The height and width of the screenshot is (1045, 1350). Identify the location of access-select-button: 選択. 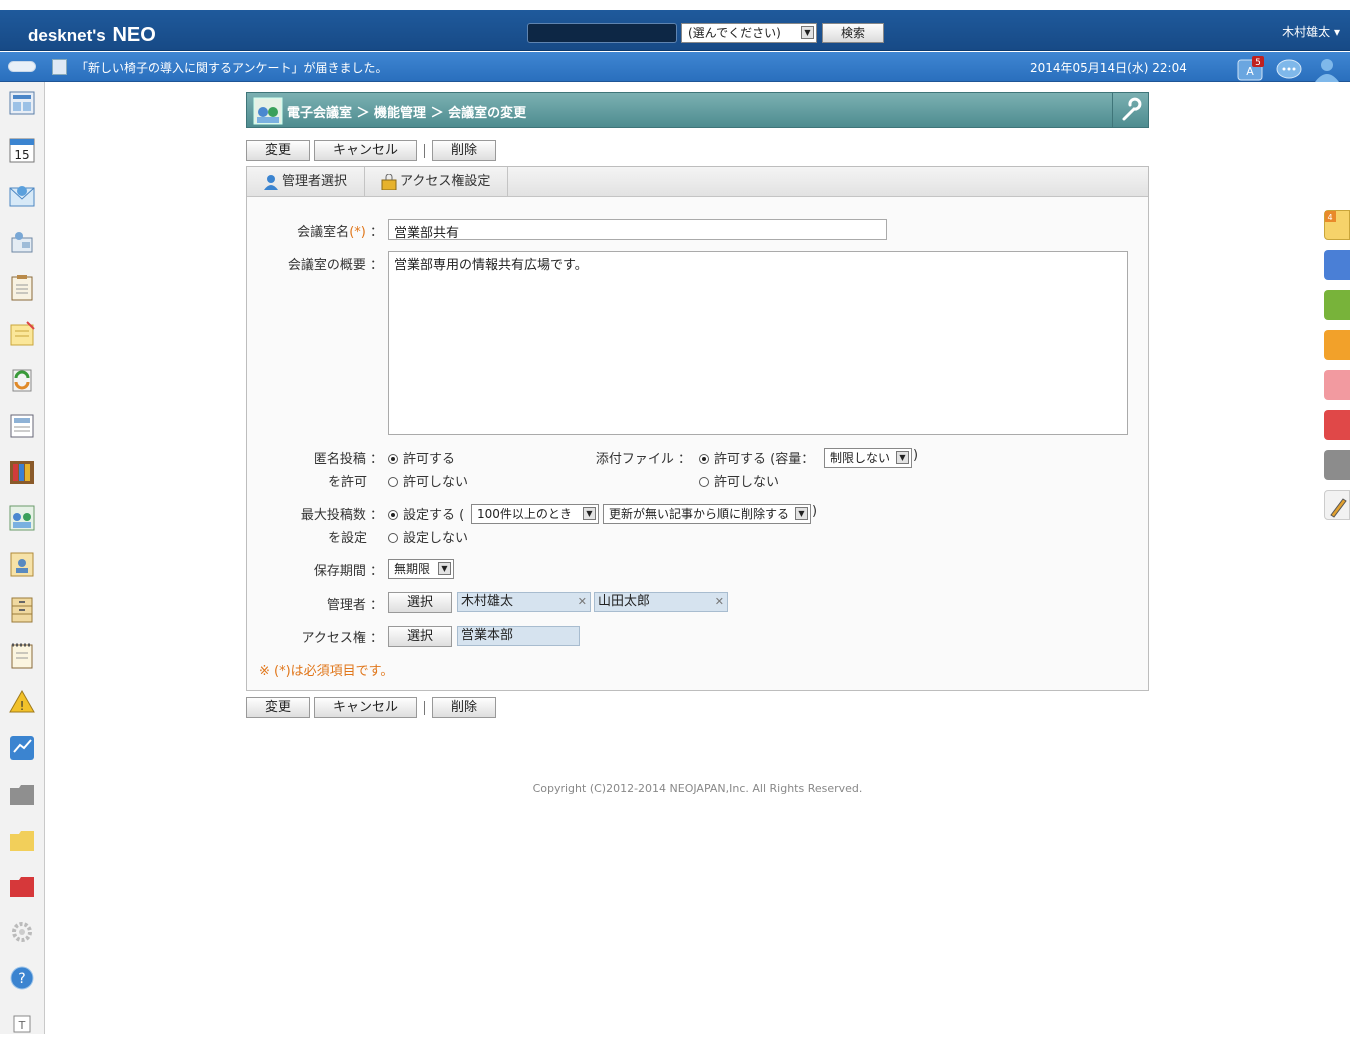
(420, 636).